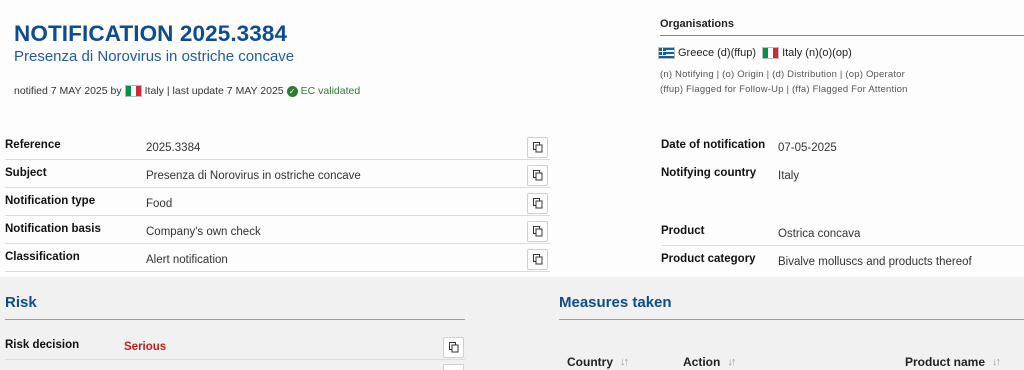  Describe the element at coordinates (26, 173) in the screenshot. I see `detail-label: Subject` at that location.